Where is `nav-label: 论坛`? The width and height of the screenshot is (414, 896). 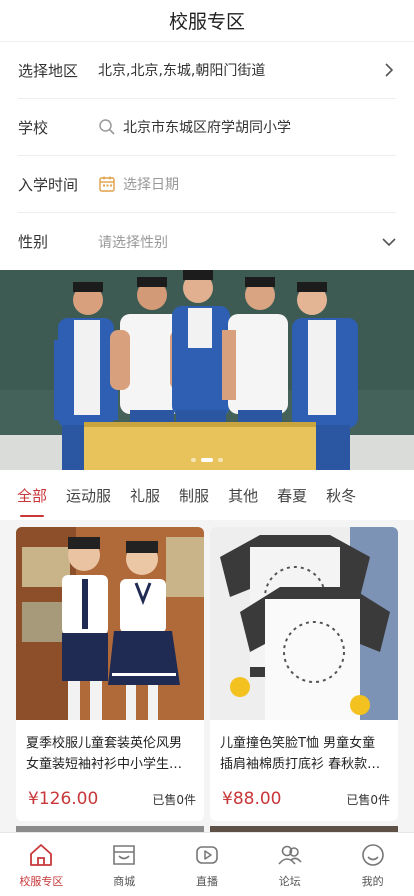
nav-label: 论坛 is located at coordinates (289, 881).